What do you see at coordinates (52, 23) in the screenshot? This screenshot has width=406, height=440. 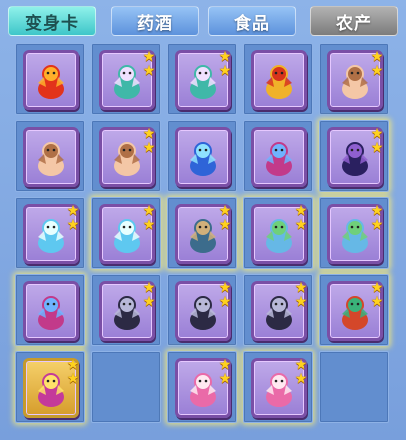 I see `tab-label: 变身卡` at bounding box center [52, 23].